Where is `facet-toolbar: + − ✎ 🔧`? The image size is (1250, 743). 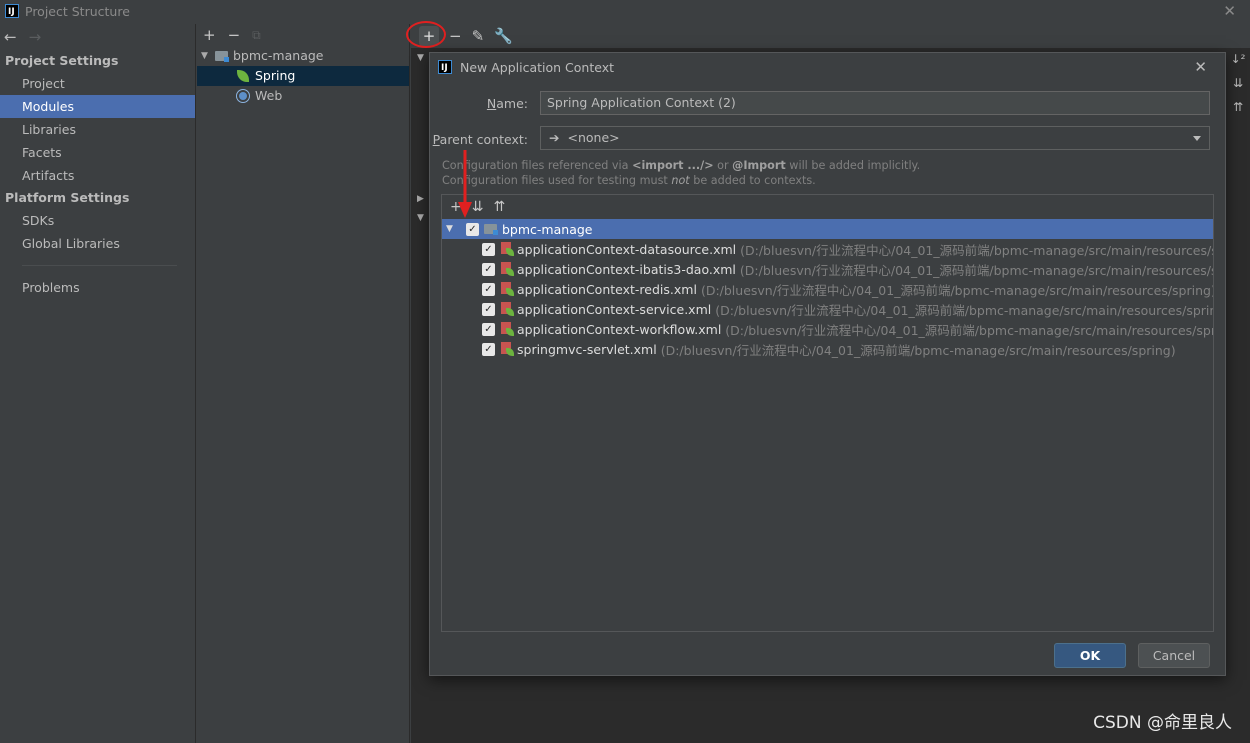 facet-toolbar: + − ✎ 🔧 is located at coordinates (828, 34).